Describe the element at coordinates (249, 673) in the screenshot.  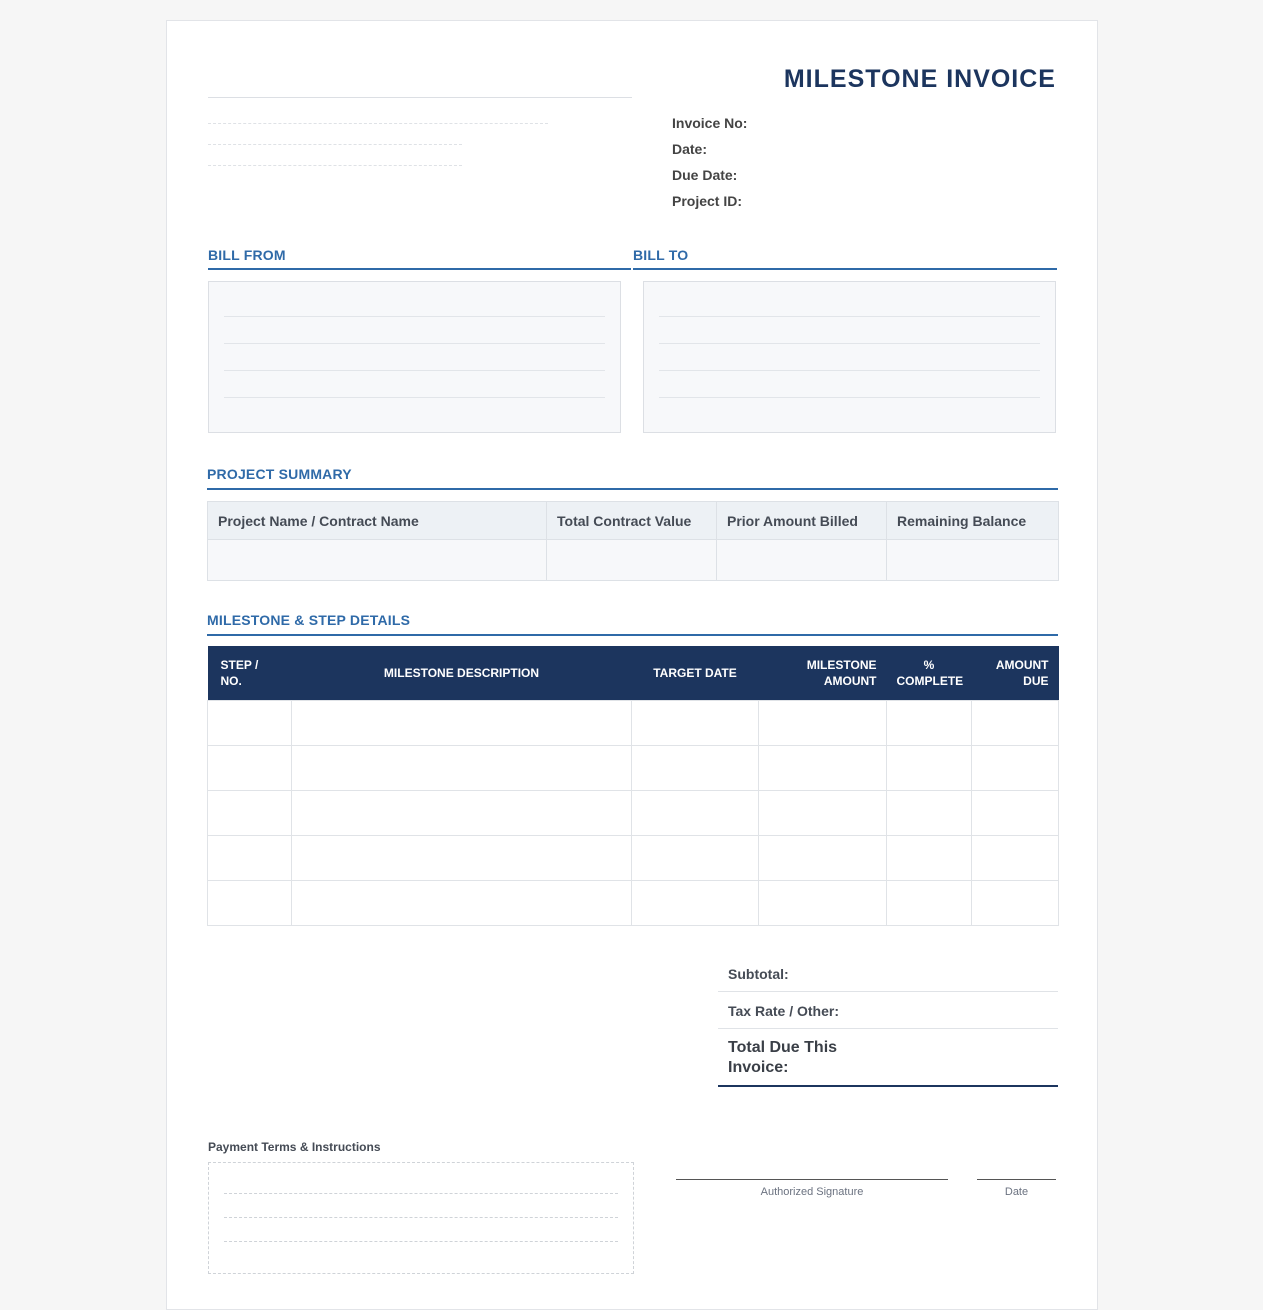
I see `step-number-header: STEP / NO.` at that location.